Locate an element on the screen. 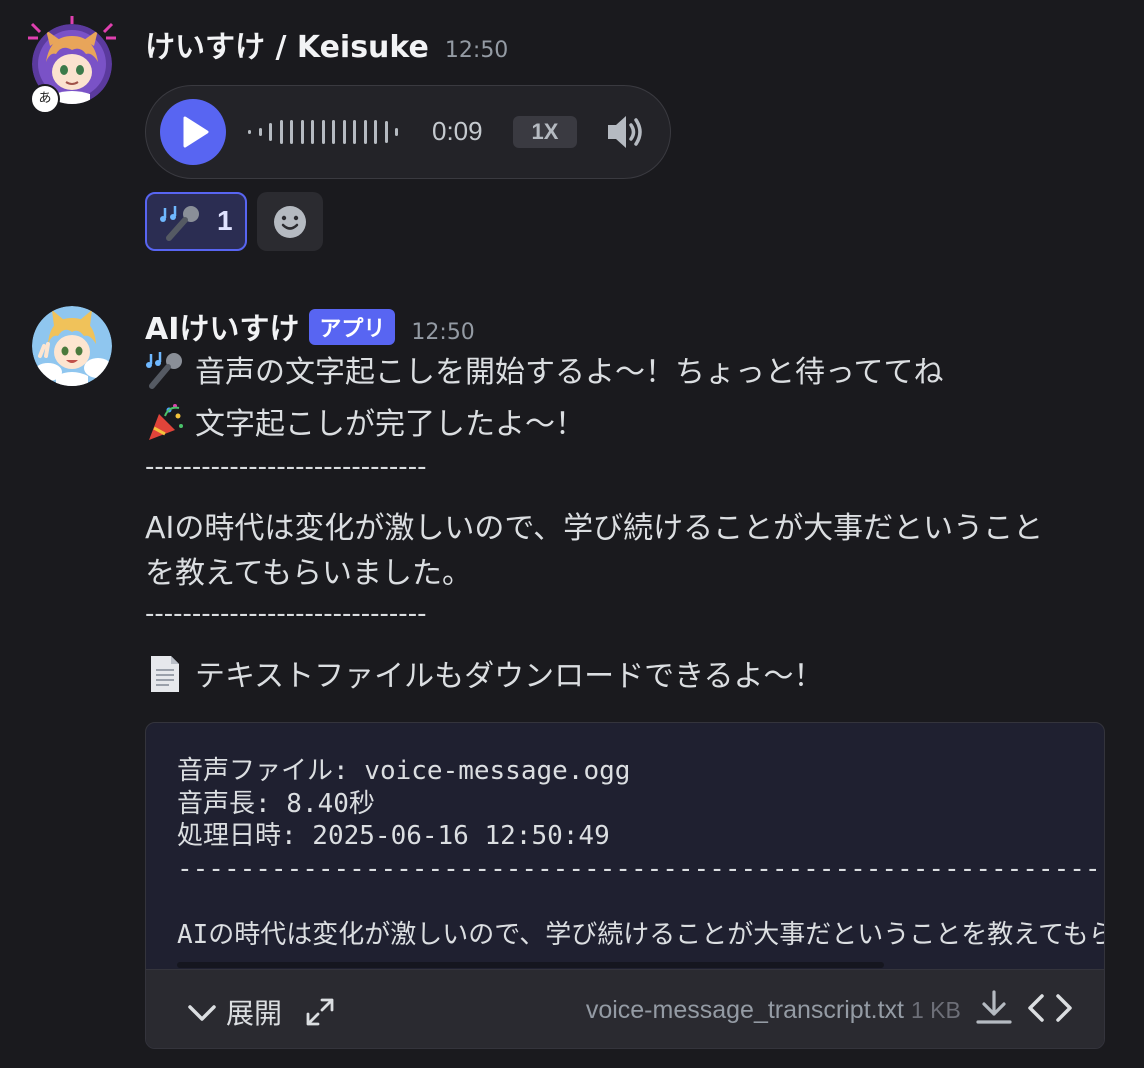 The width and height of the screenshot is (1144, 1068). message-line-start: 音声の文字起こしを開始するよ〜！ちょっと待っててね is located at coordinates (544, 369).